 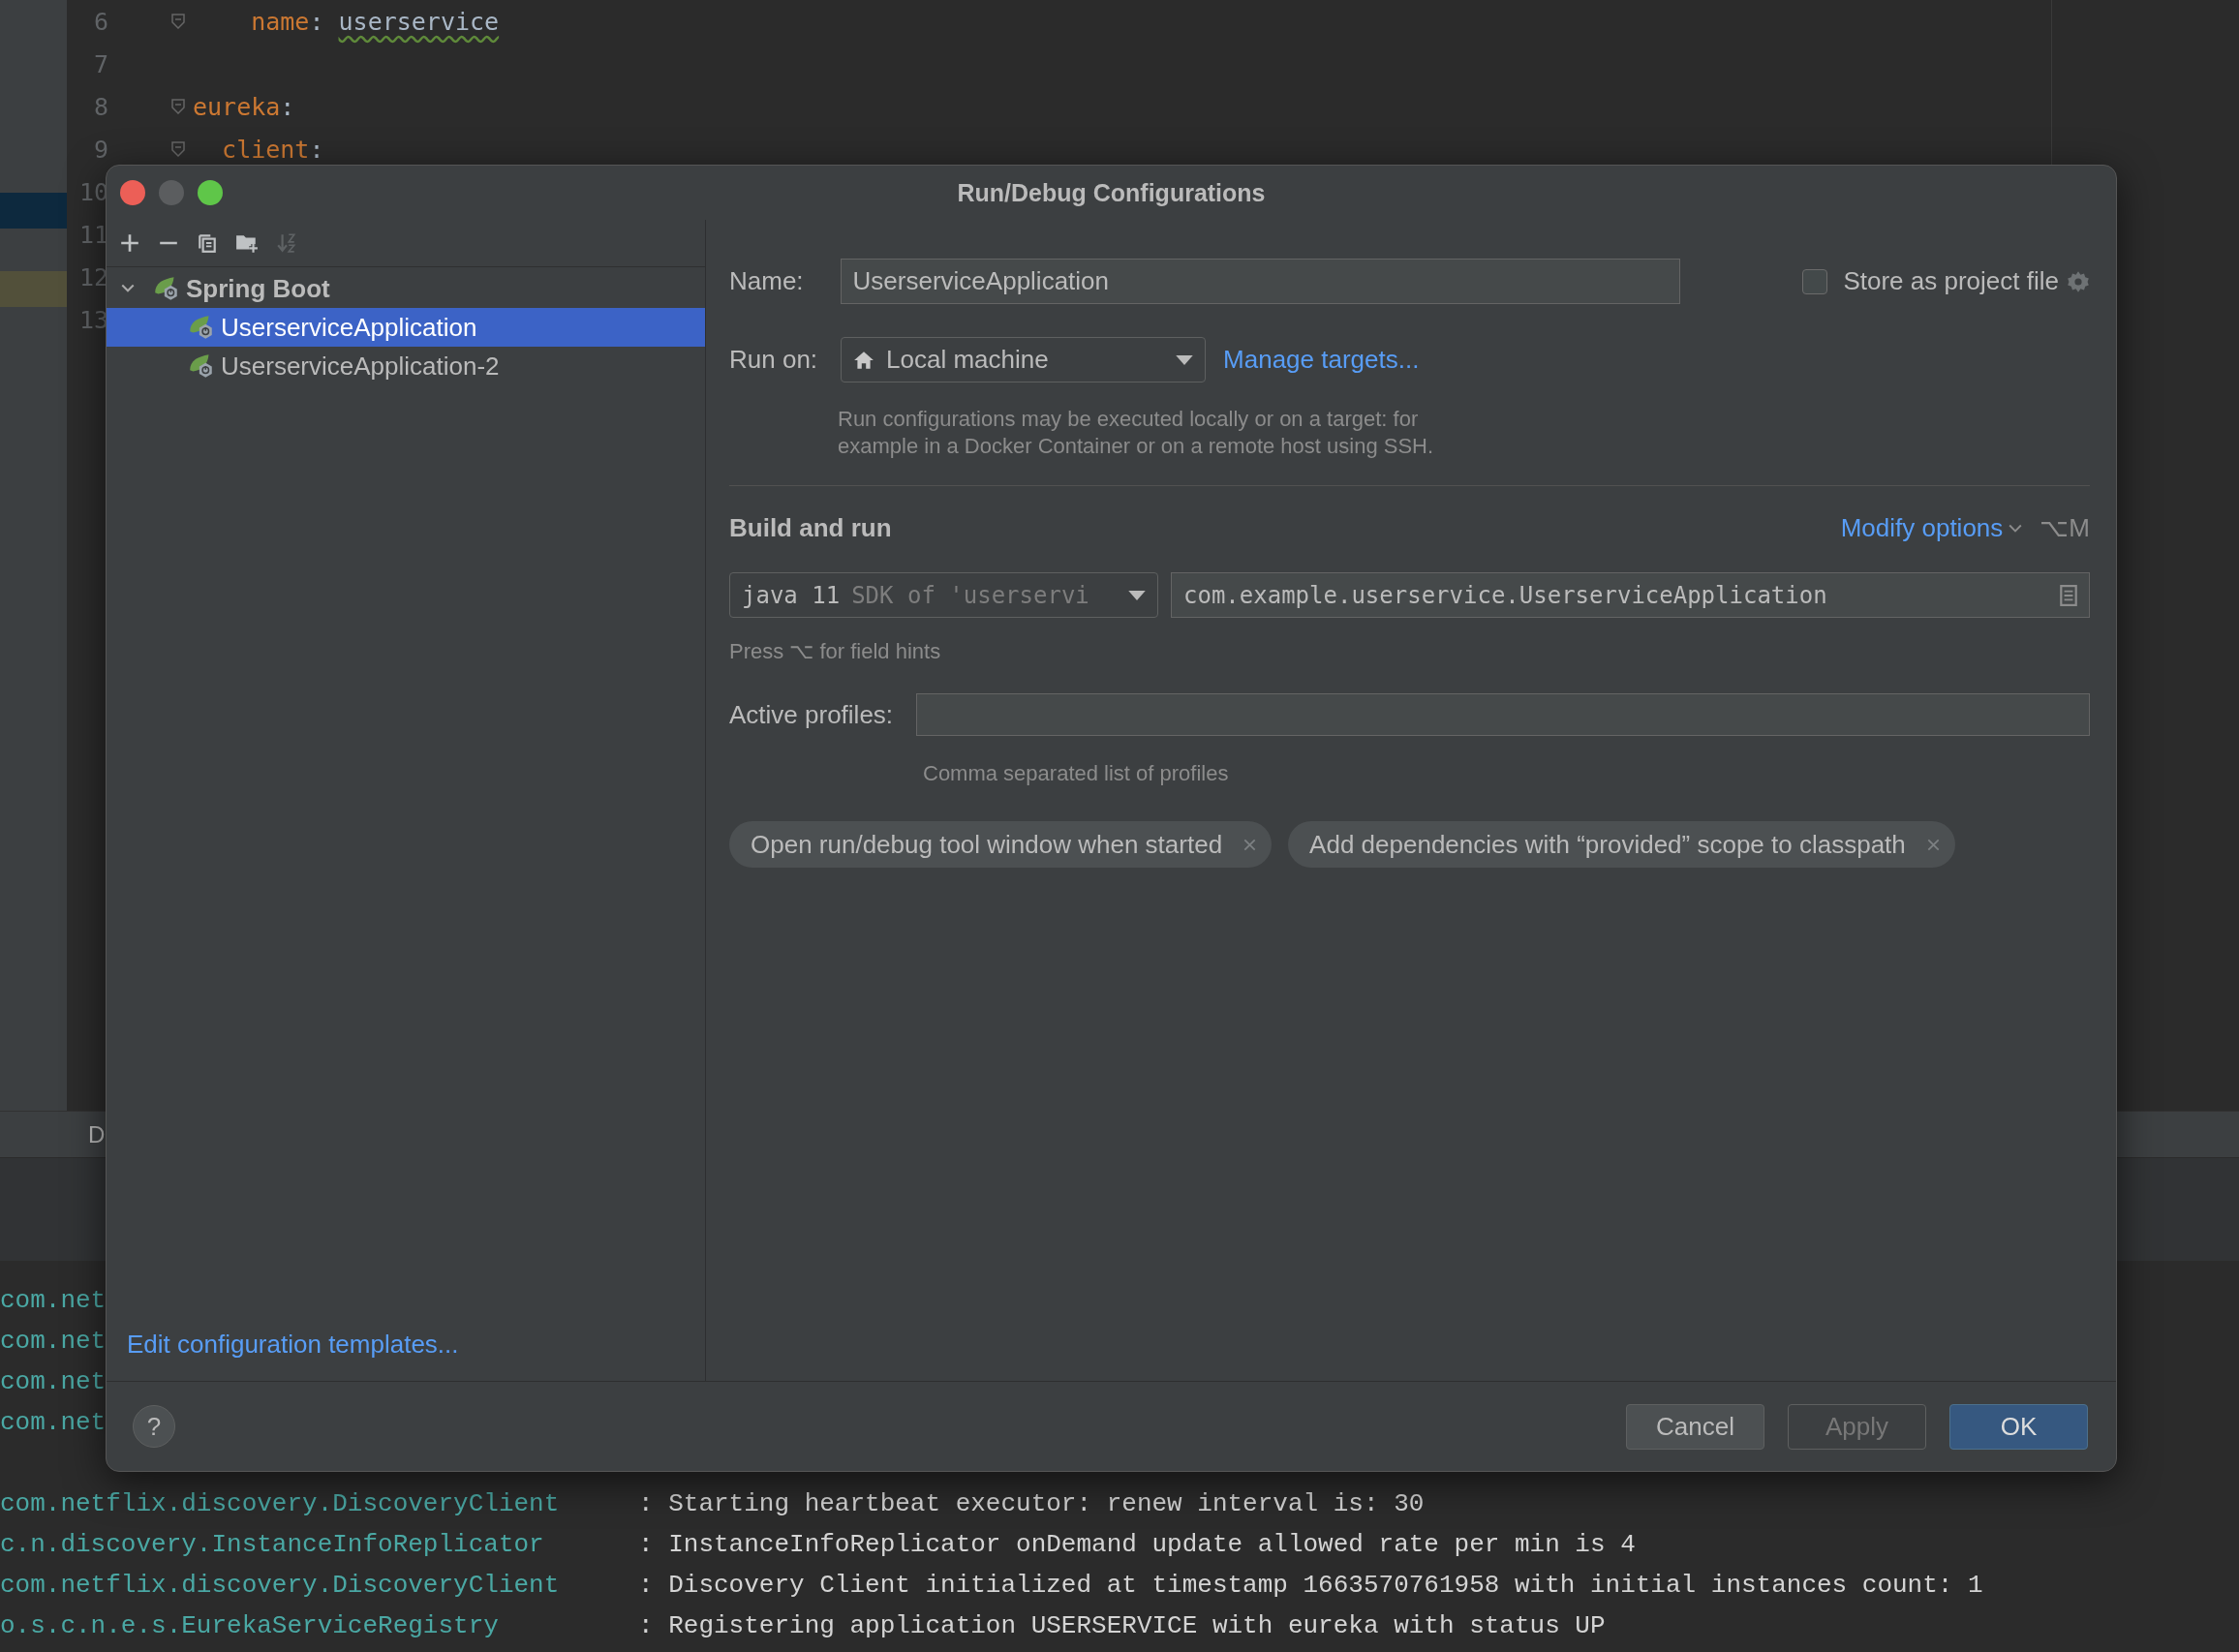 What do you see at coordinates (2068, 595) in the screenshot?
I see `document-icon` at bounding box center [2068, 595].